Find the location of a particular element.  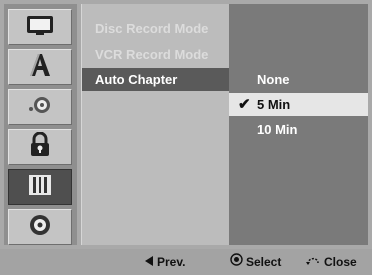

lock-settings-tab is located at coordinates (40, 147).